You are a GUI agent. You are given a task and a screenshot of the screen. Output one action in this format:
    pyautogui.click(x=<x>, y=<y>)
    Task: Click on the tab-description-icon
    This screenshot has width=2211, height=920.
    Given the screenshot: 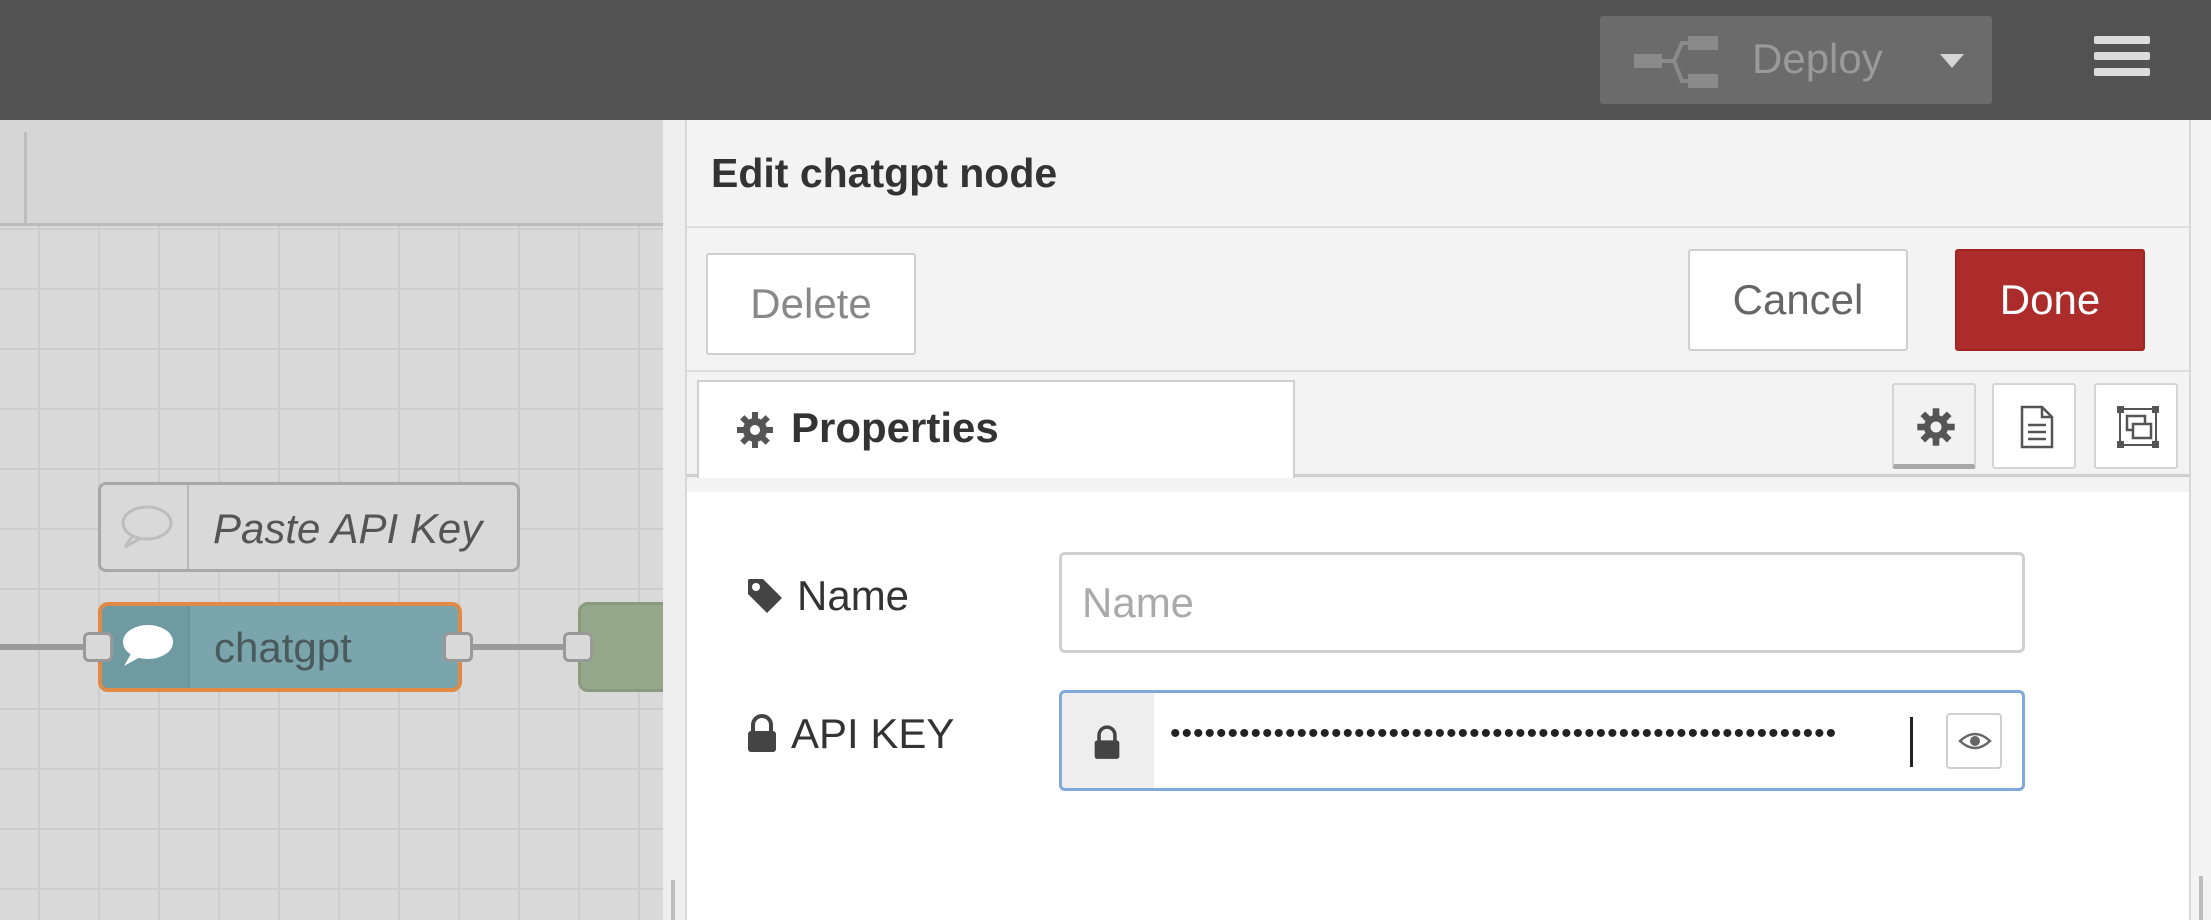 What is the action you would take?
    pyautogui.click(x=2034, y=426)
    